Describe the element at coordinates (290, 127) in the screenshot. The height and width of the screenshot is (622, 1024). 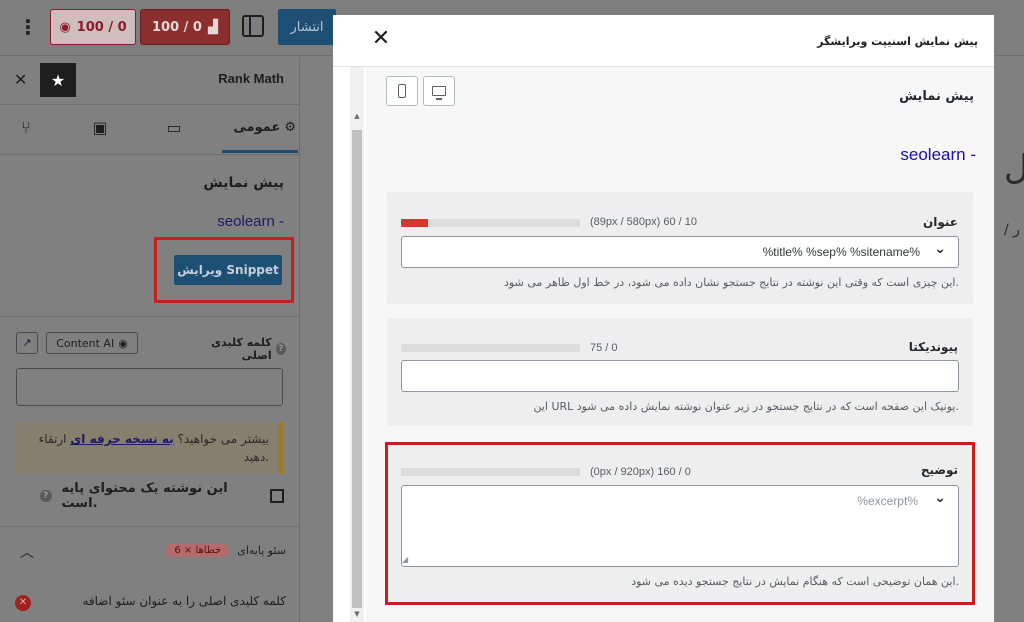
I see `gear-icon: ⚙` at that location.